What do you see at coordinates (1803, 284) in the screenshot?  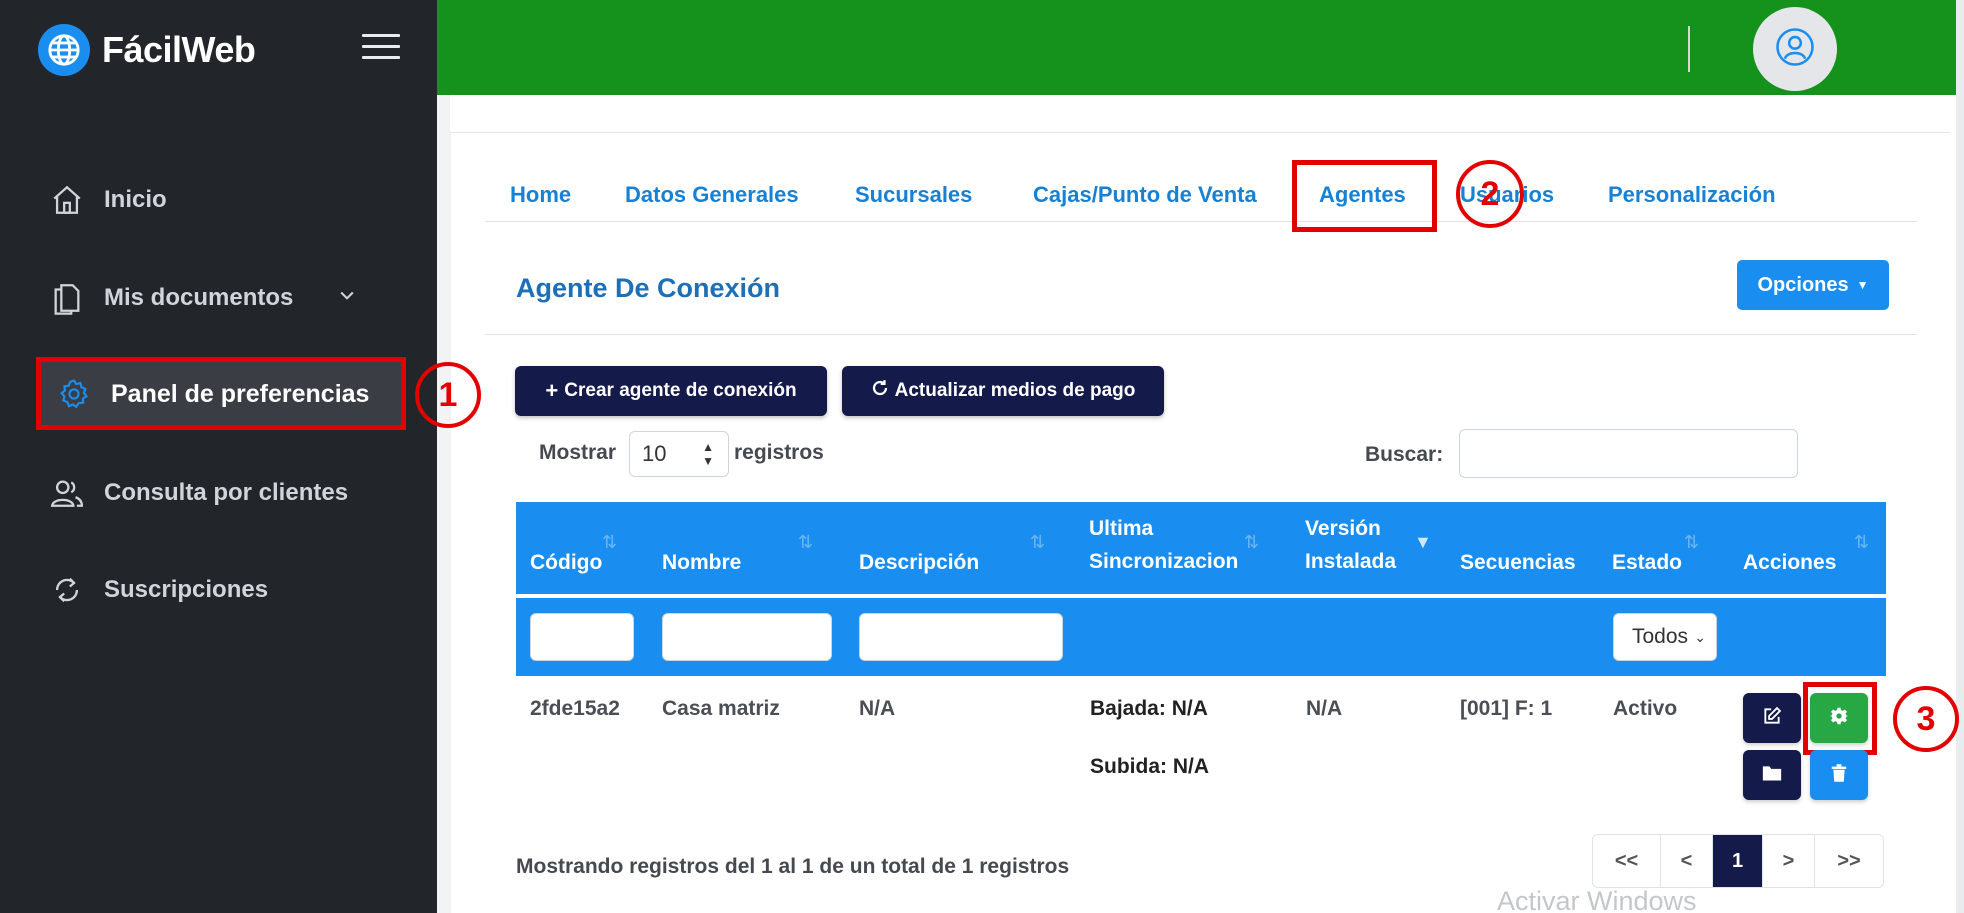 I see `options-label: Opciones` at bounding box center [1803, 284].